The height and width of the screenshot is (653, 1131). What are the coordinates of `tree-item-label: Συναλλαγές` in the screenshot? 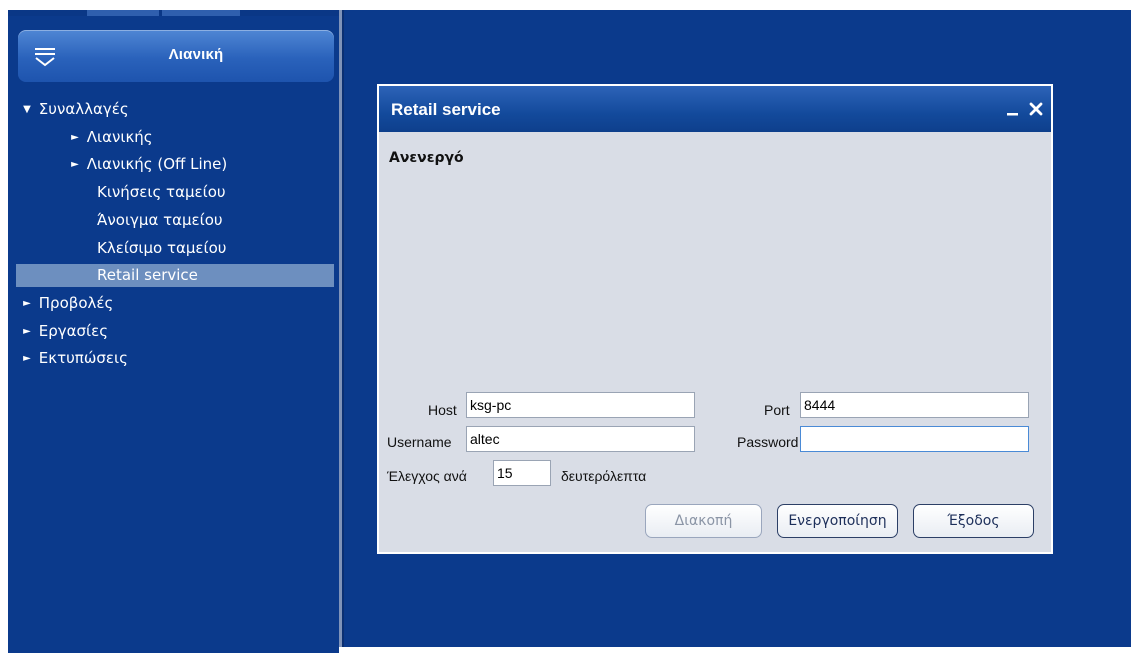 It's located at (83, 109).